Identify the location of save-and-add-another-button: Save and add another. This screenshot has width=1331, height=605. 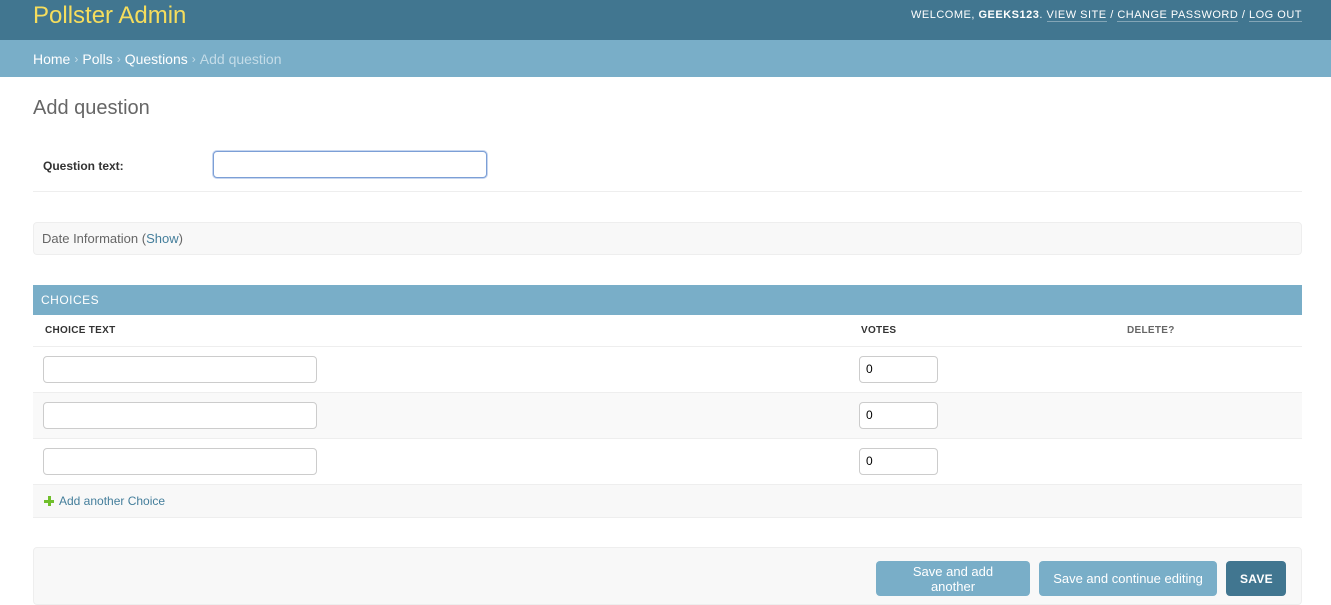
(953, 578).